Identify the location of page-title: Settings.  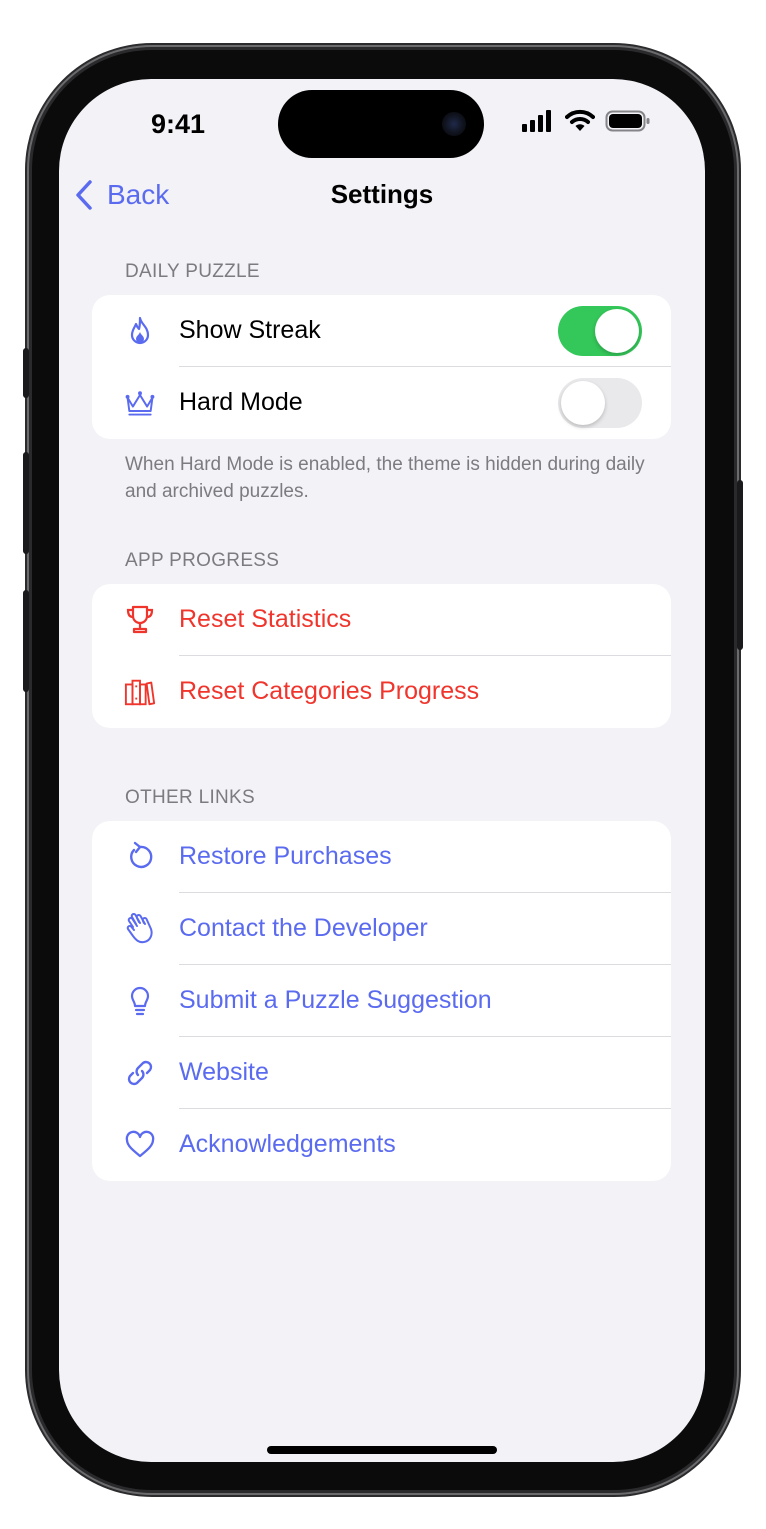
(382, 194).